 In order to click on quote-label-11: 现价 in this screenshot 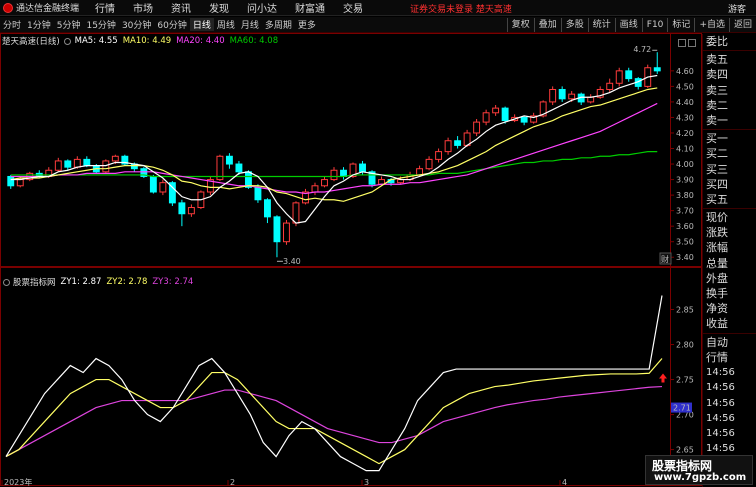, I will do `click(717, 218)`.